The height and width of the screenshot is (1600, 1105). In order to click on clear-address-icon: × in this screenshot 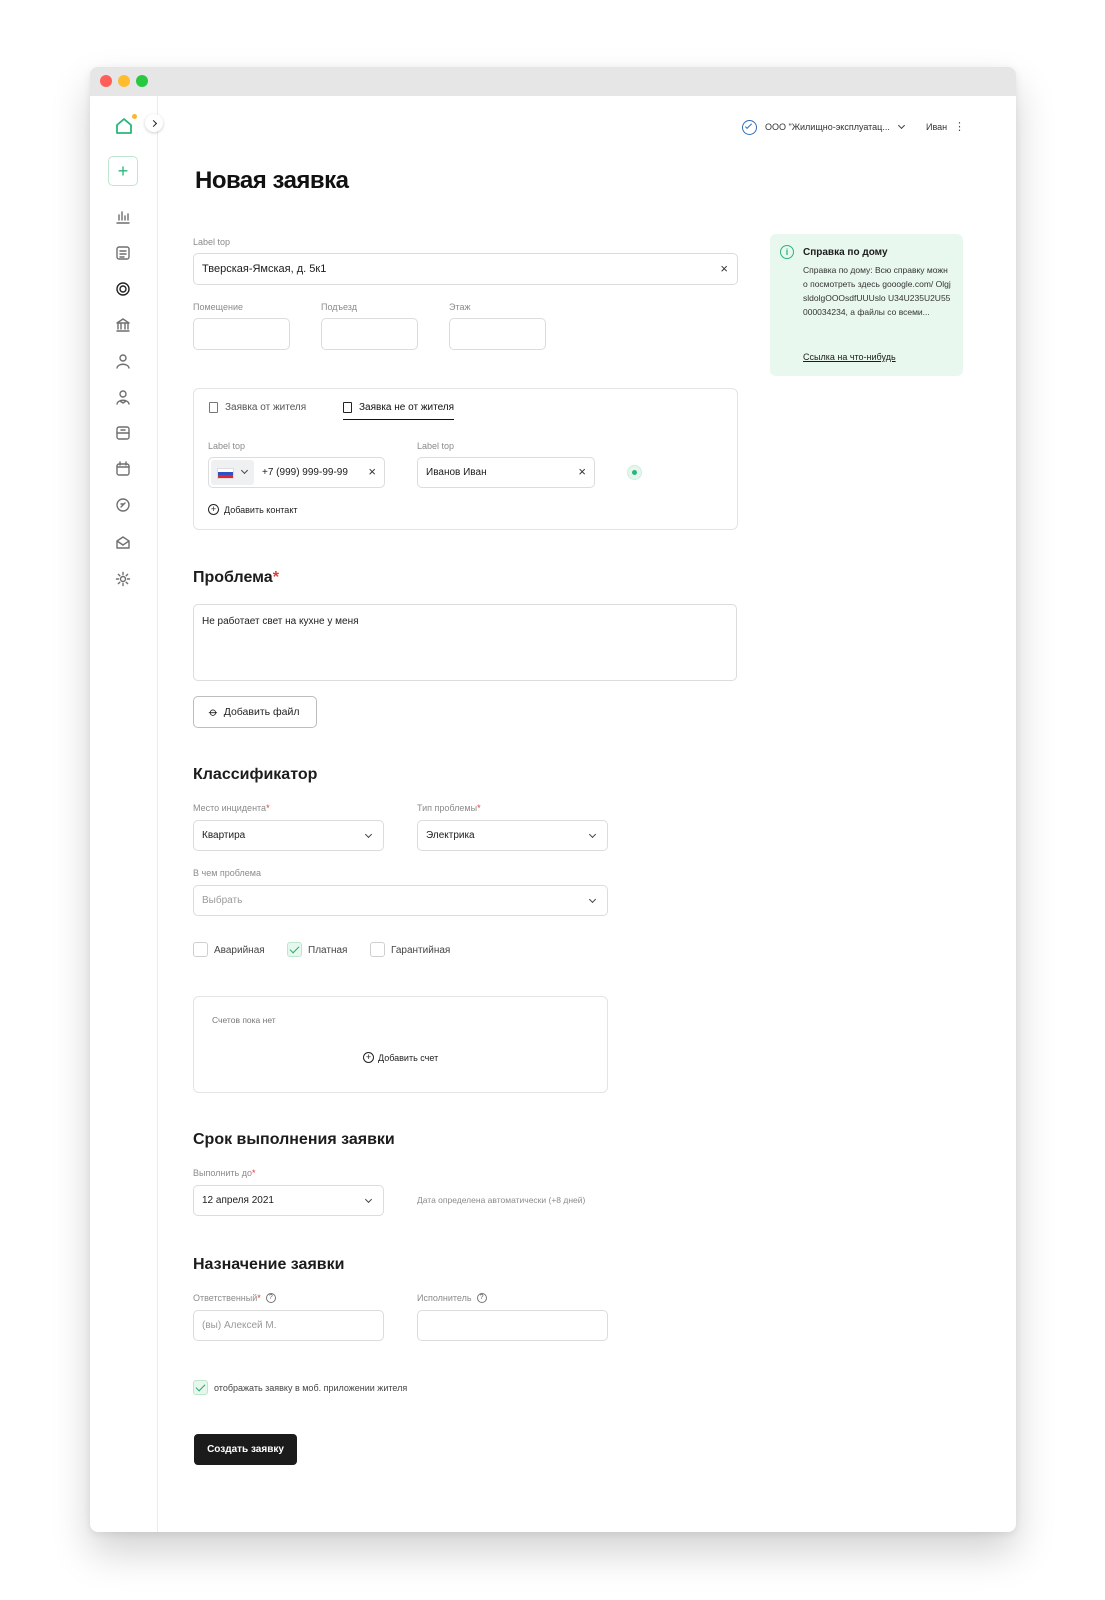, I will do `click(724, 268)`.